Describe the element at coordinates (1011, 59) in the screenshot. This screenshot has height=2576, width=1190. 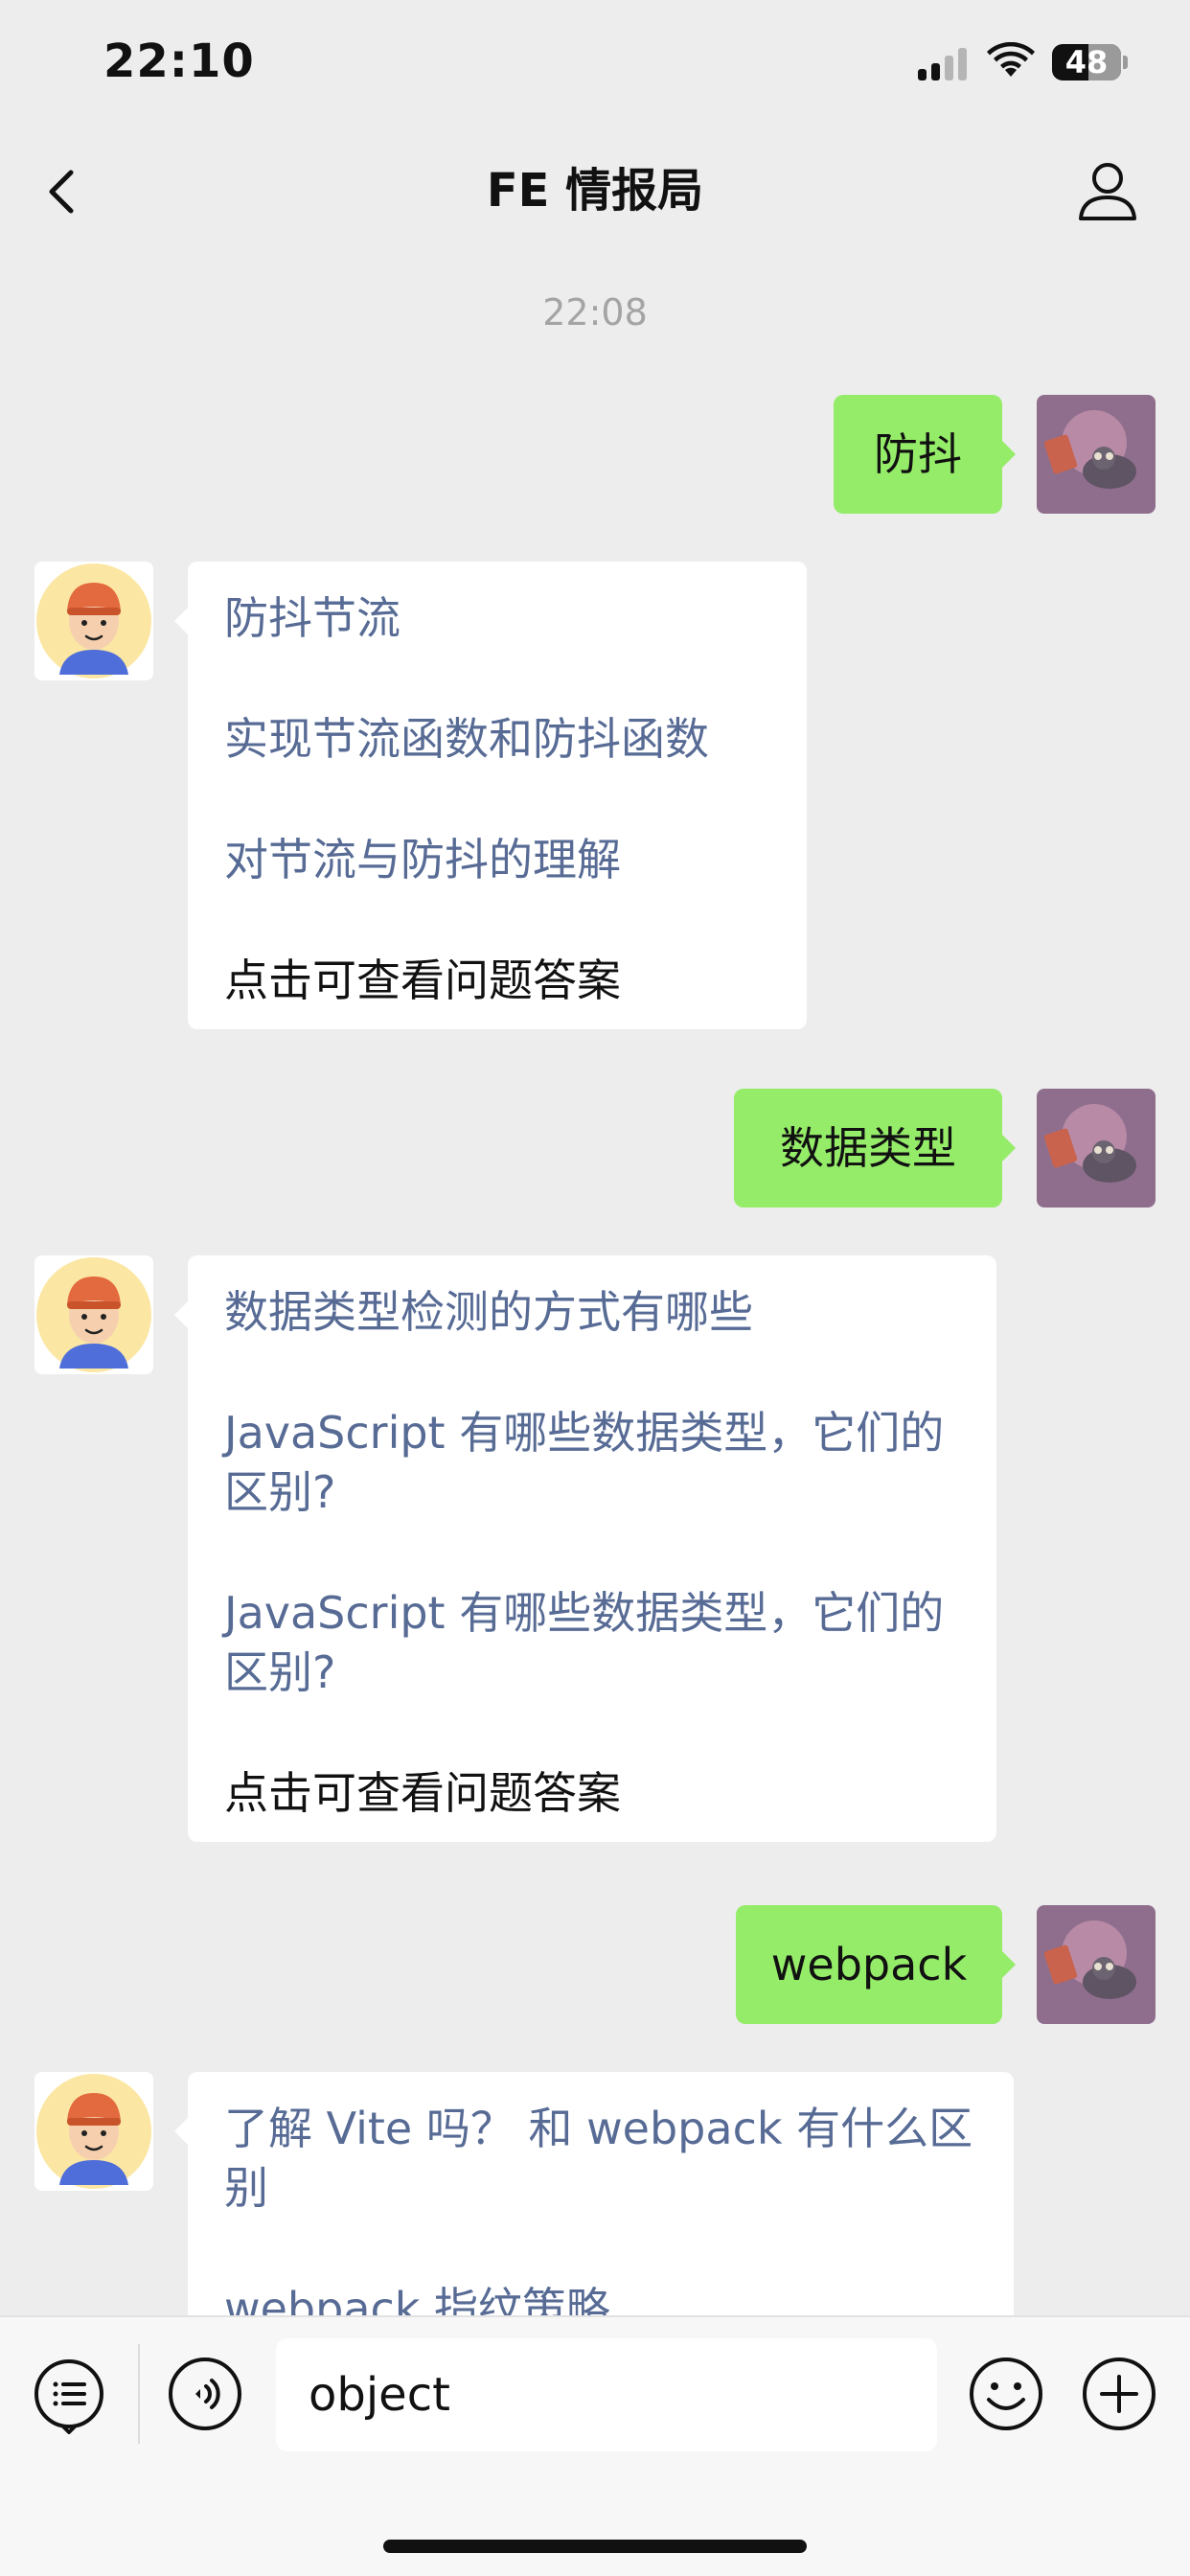
I see `wifi-icon` at that location.